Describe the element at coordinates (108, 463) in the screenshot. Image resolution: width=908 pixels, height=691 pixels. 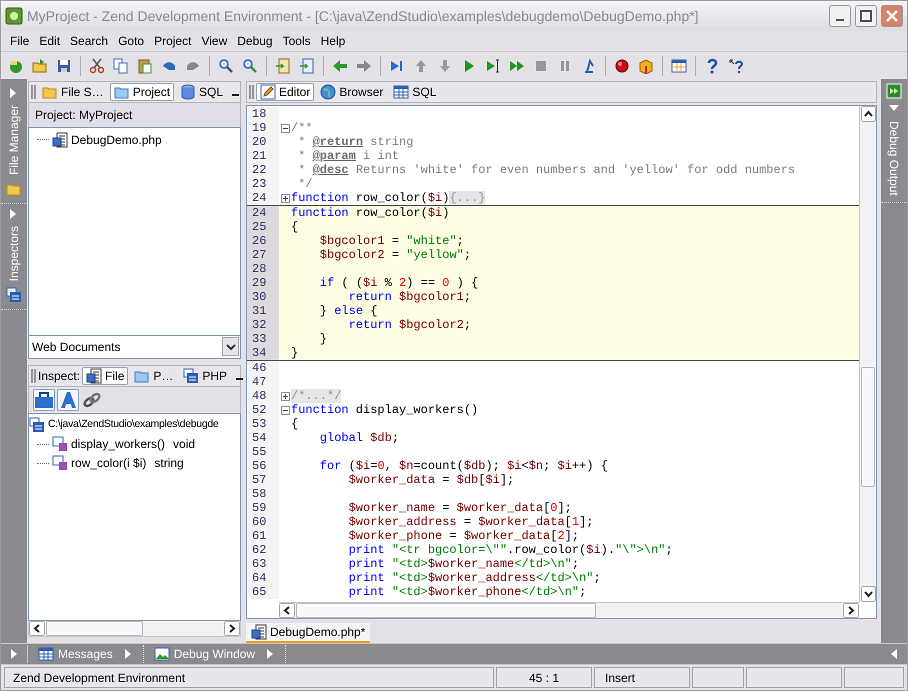
I see `tree-item: row_color(i $i)` at that location.